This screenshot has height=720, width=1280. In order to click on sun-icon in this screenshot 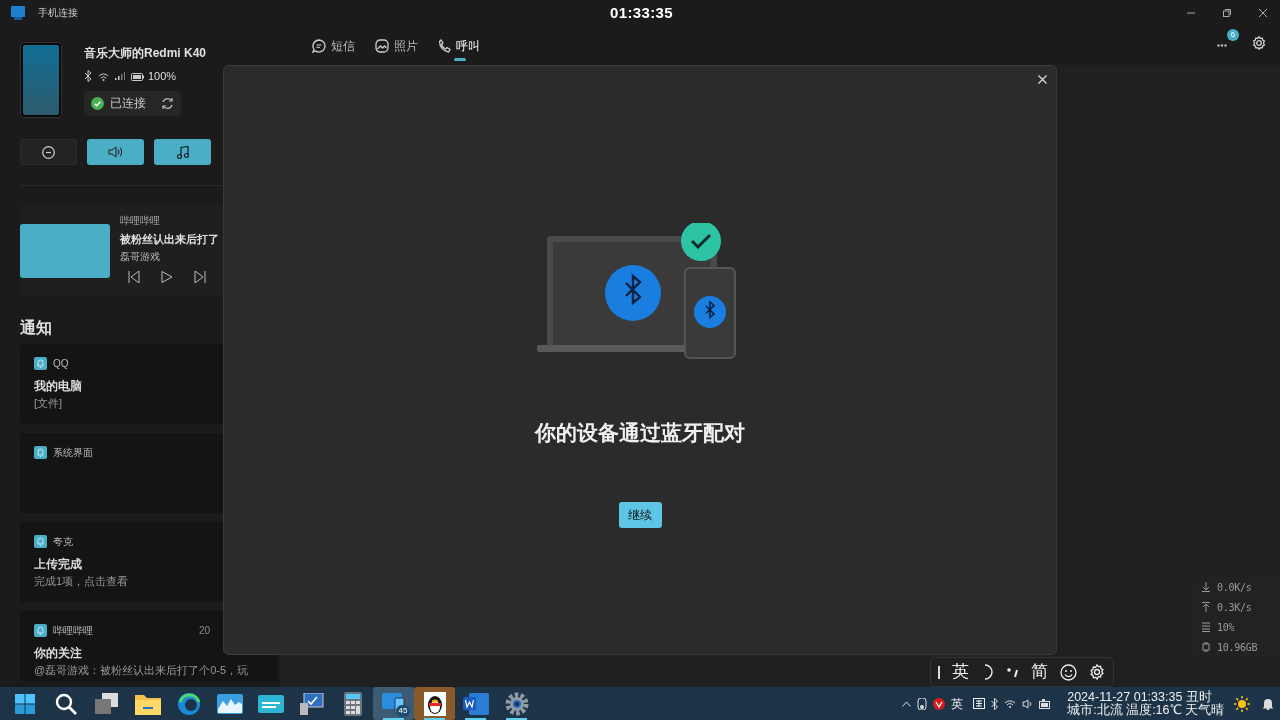, I will do `click(1242, 703)`.